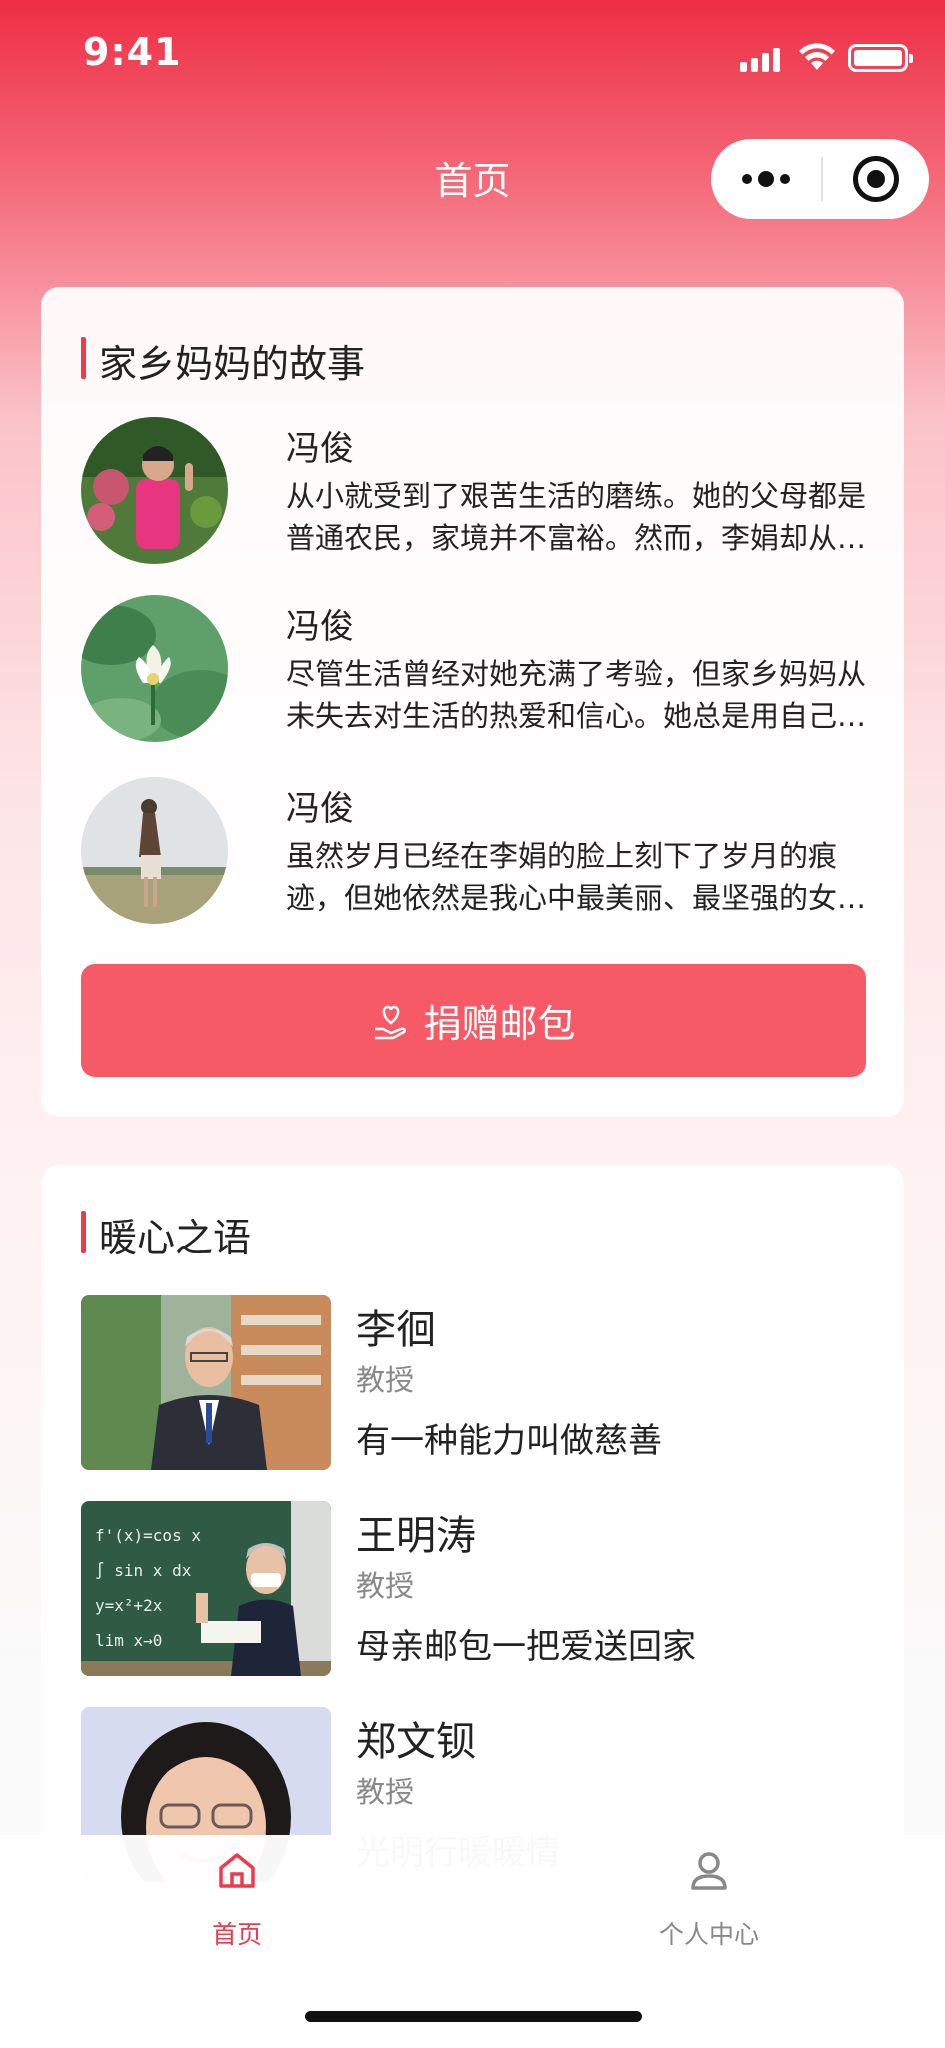 The width and height of the screenshot is (945, 2048). I want to click on donate-label: 捐赠邮包, so click(499, 1024).